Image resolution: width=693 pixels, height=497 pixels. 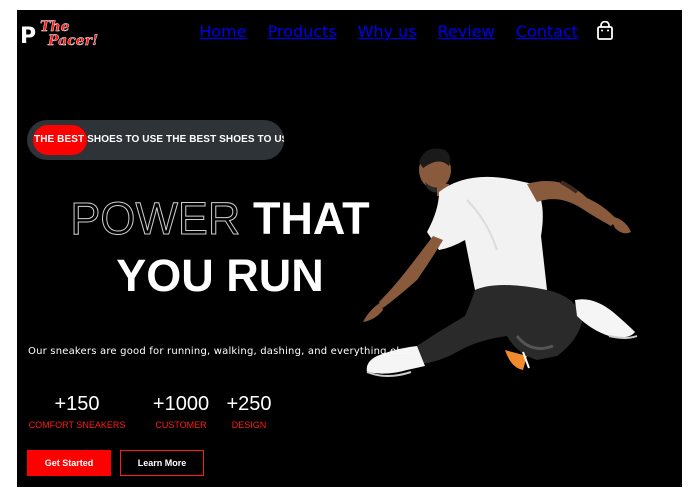 I want to click on stat-label: DESIGN, so click(x=249, y=425).